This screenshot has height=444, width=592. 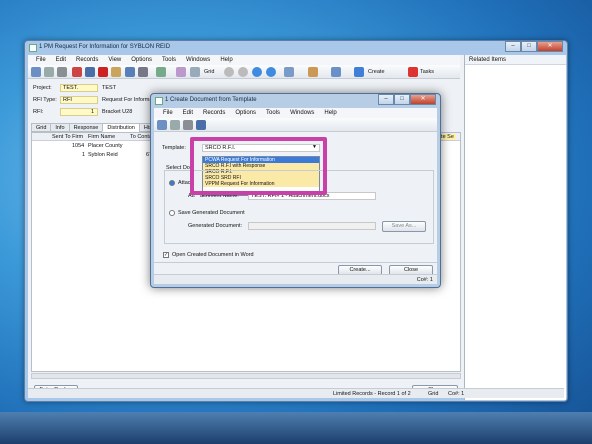 What do you see at coordinates (45, 100) in the screenshot?
I see `rfi-type-label: RFI Type:` at bounding box center [45, 100].